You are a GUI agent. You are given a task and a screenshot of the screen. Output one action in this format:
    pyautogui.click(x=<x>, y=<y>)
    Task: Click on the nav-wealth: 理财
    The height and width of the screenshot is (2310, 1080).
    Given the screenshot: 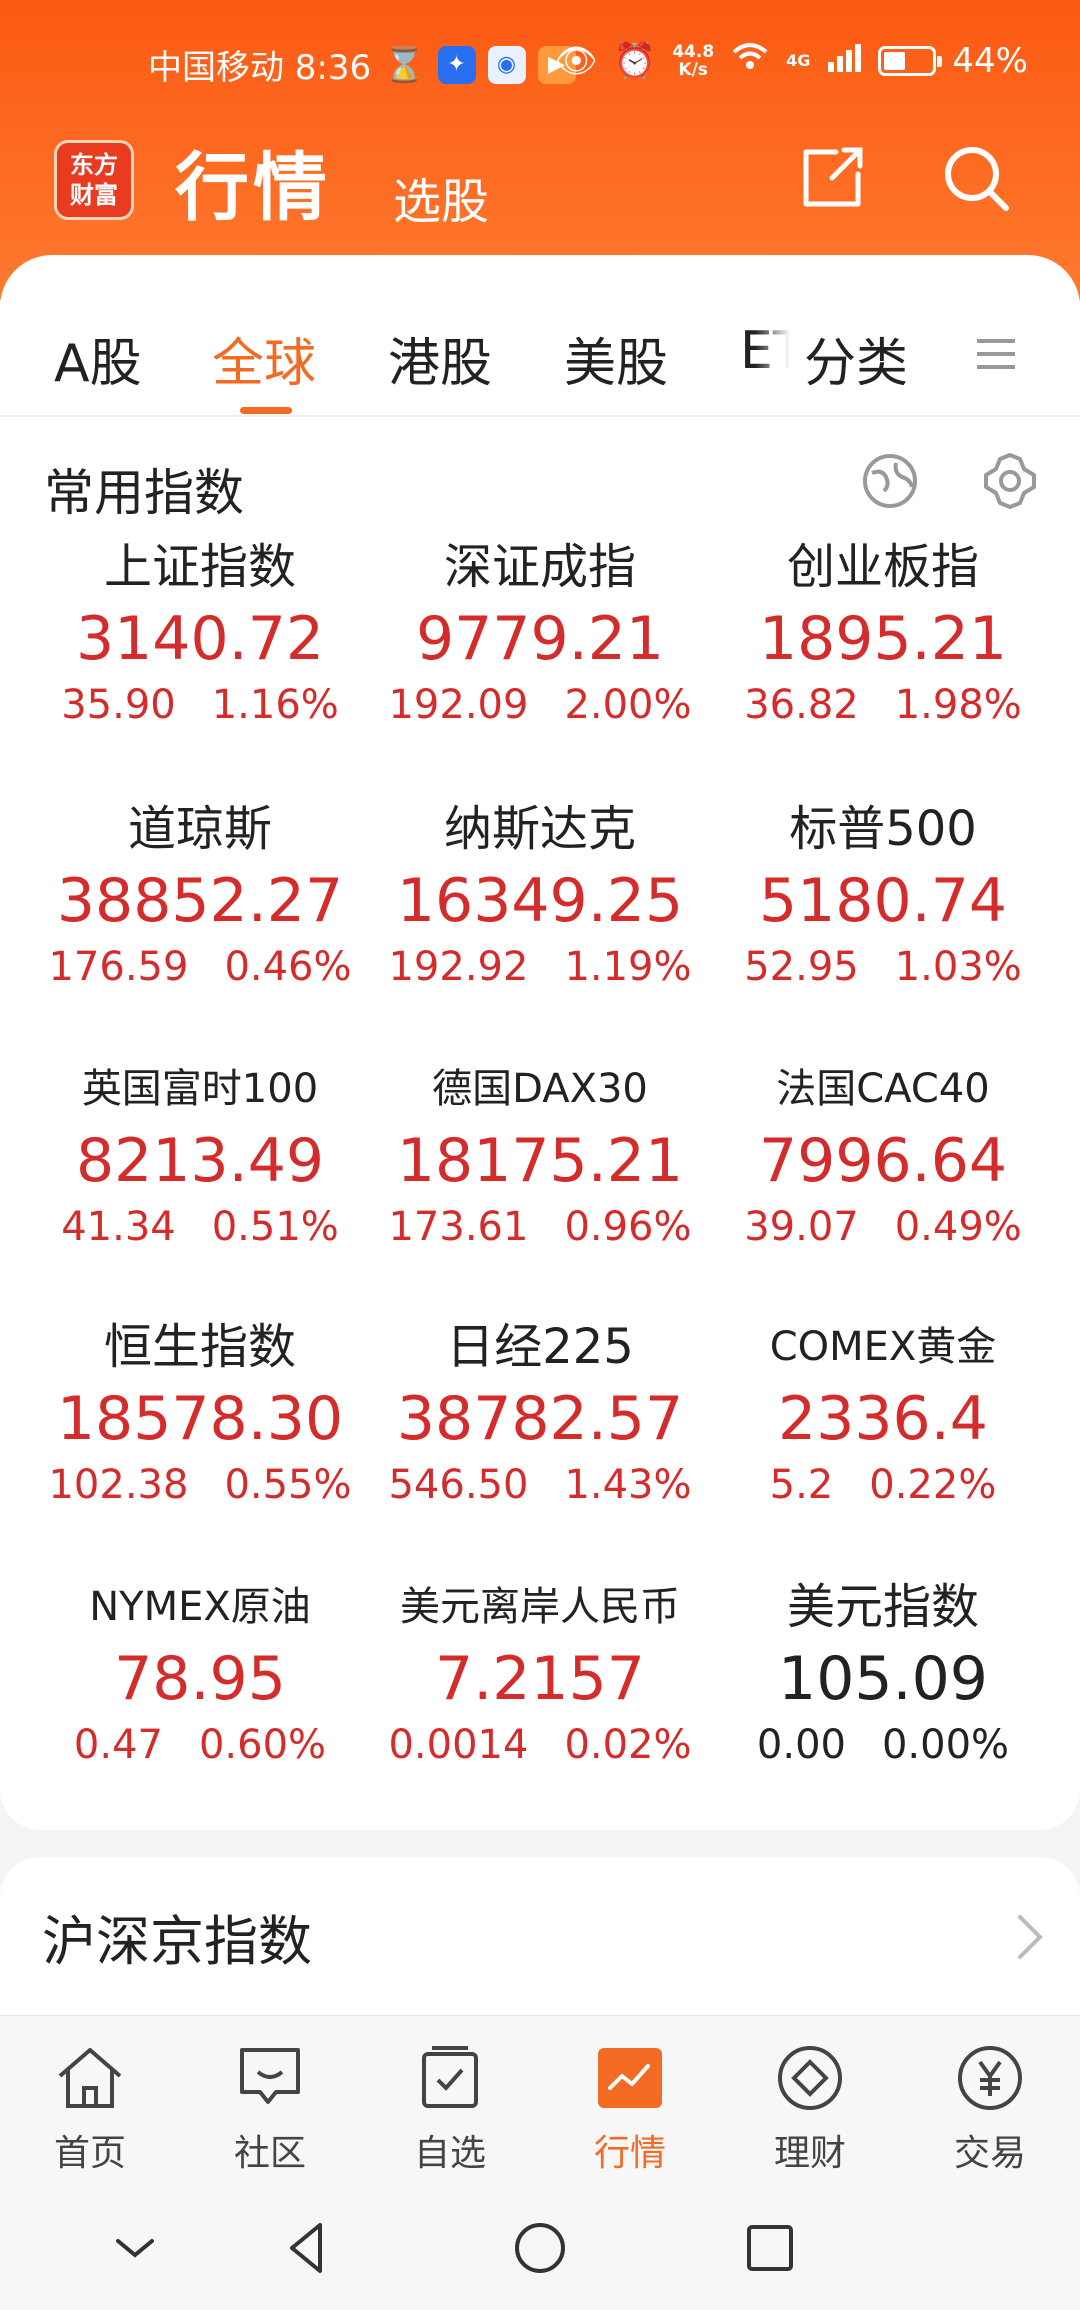 What is the action you would take?
    pyautogui.click(x=810, y=2113)
    